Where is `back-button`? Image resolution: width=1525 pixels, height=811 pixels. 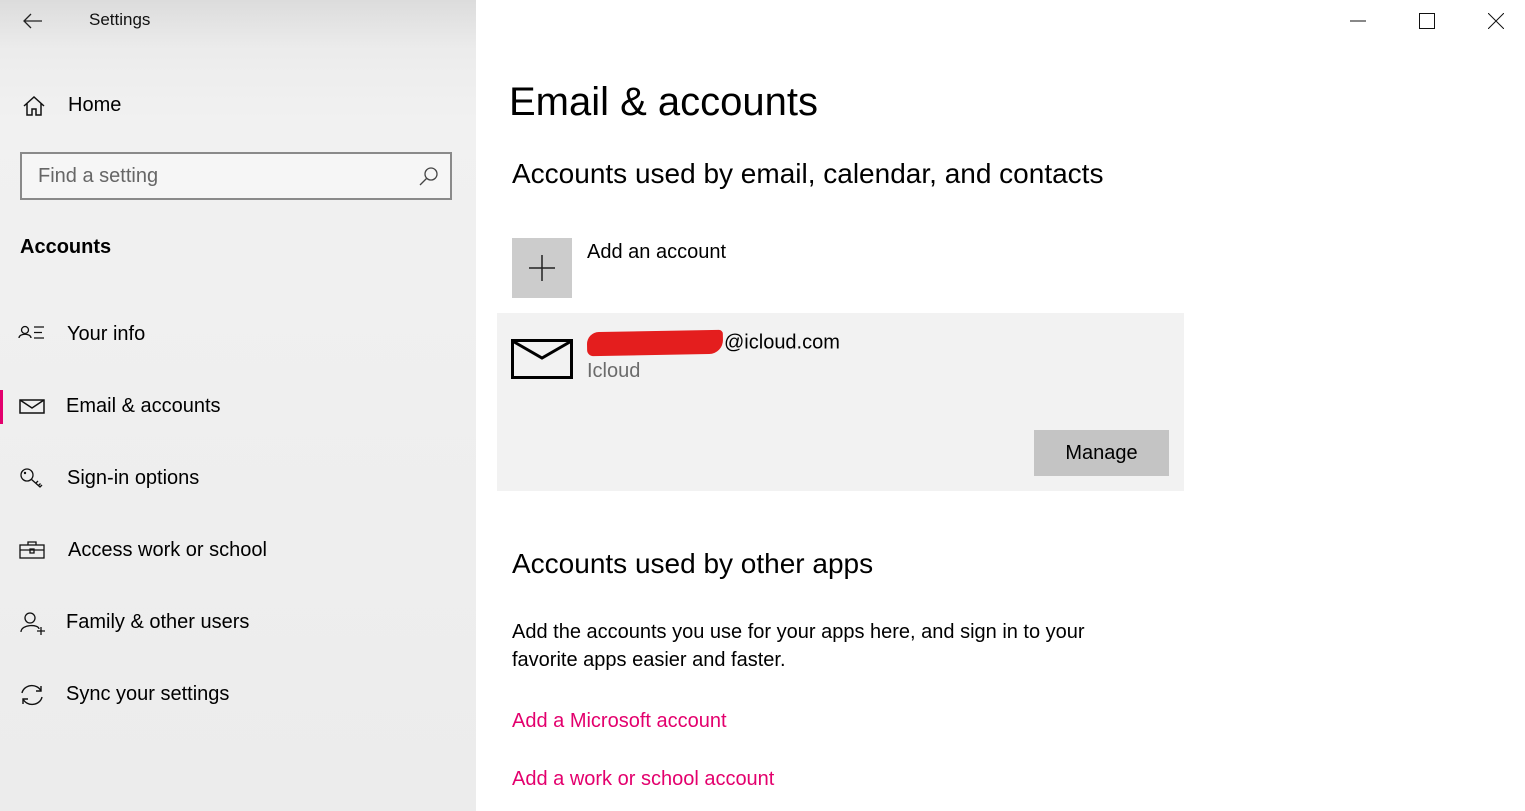 back-button is located at coordinates (33, 21).